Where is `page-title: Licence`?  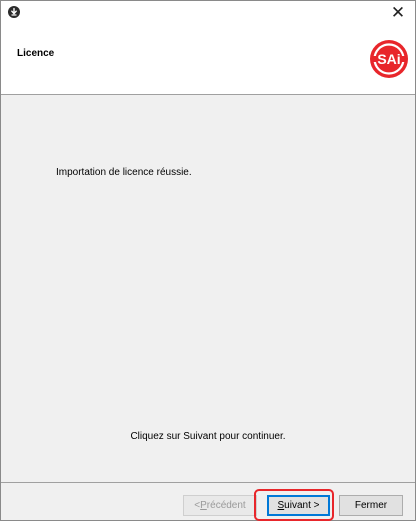 page-title: Licence is located at coordinates (36, 53).